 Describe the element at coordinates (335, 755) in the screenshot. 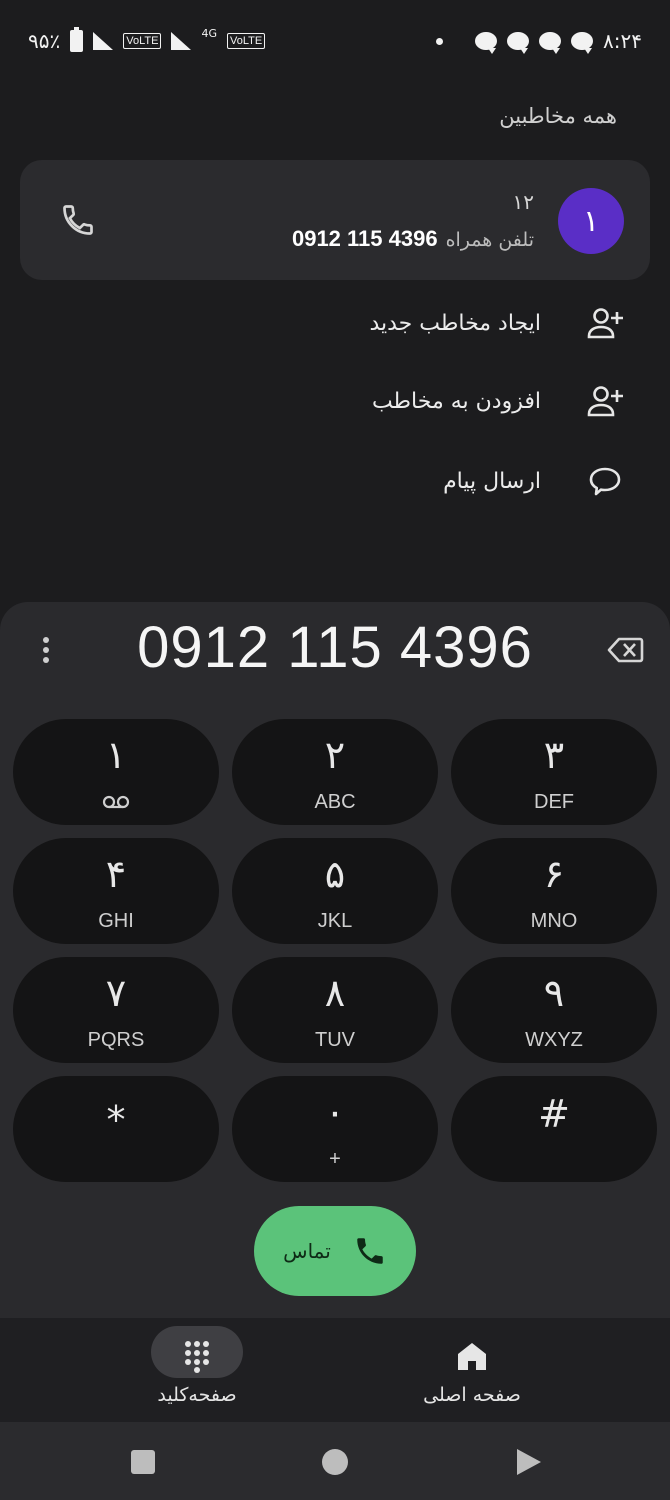

I see `key-digit: ۲` at that location.